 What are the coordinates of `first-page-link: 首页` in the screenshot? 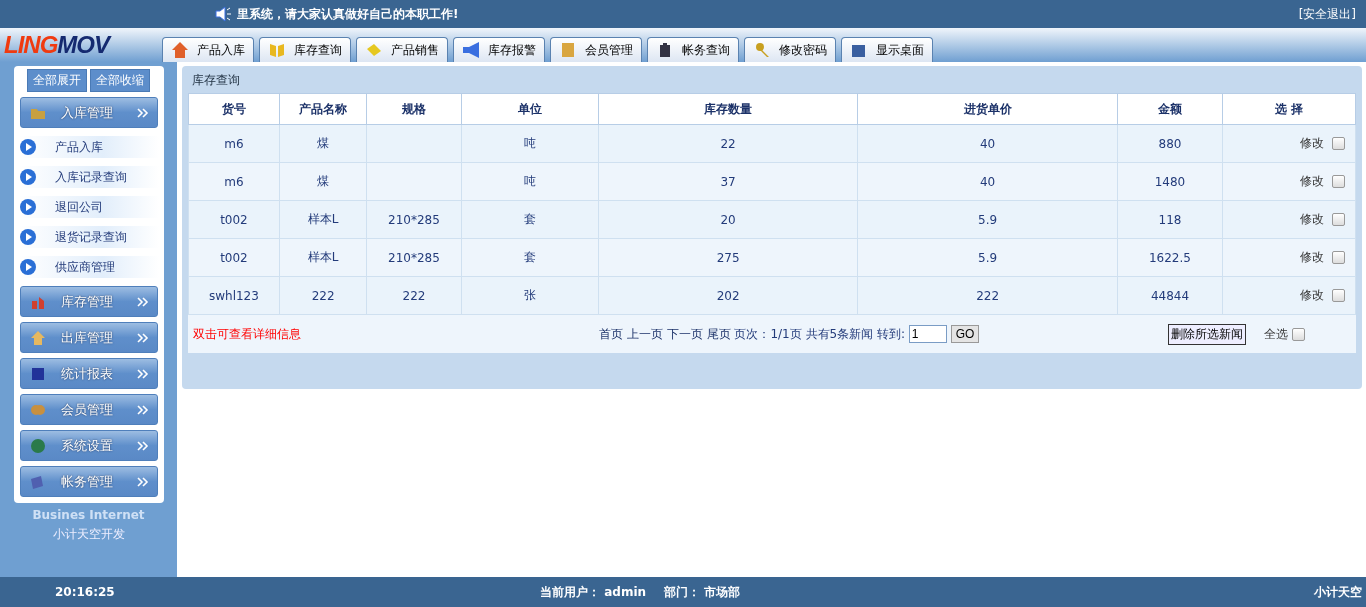 It's located at (611, 334).